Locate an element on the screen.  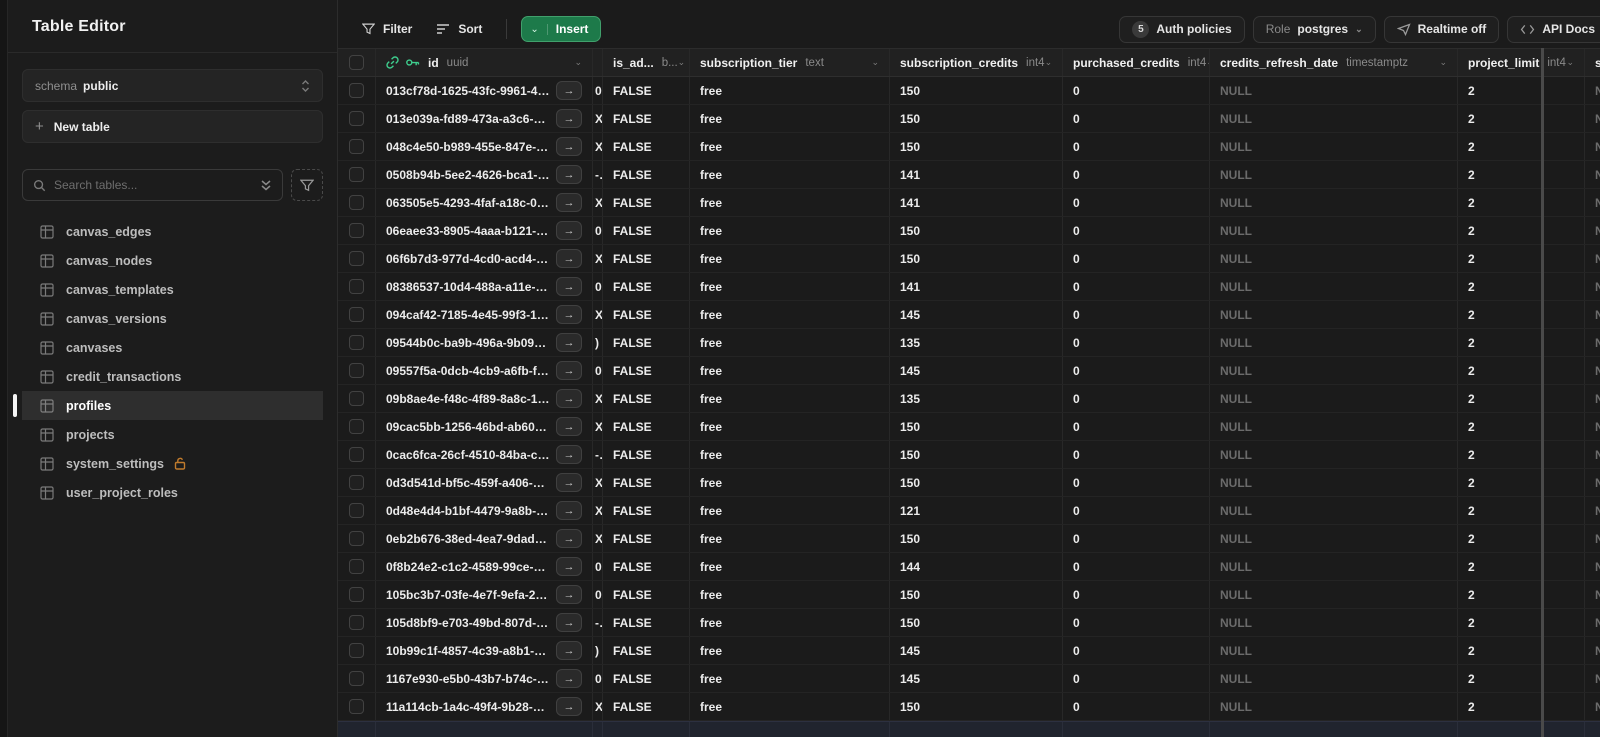
filter-button: Filter is located at coordinates (387, 29).